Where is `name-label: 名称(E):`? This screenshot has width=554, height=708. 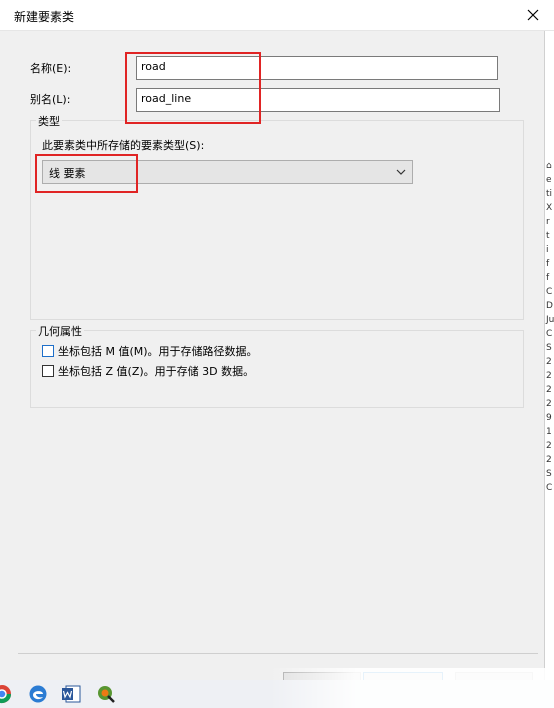 name-label: 名称(E): is located at coordinates (51, 68).